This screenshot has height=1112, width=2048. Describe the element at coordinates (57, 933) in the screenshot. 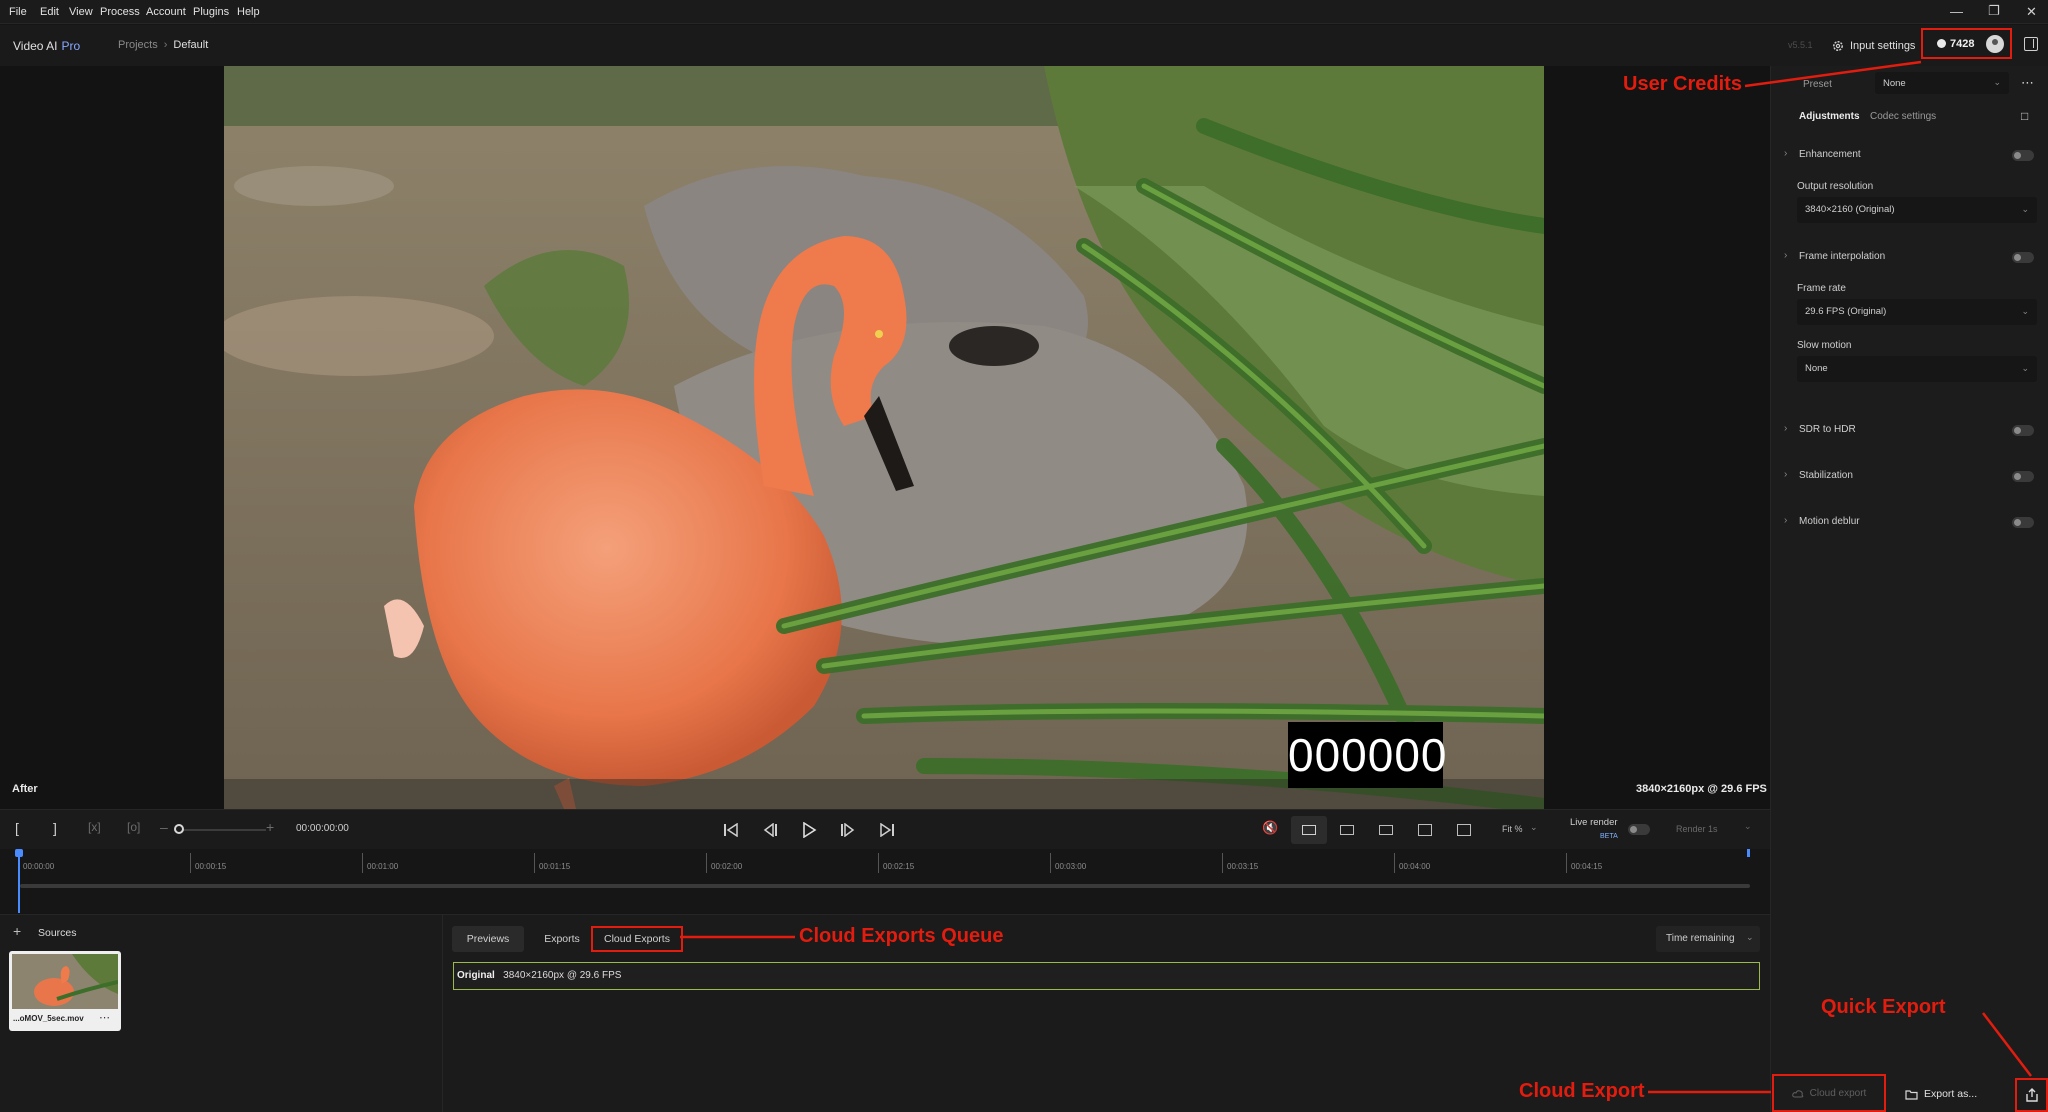

I see `sources-title: Sources` at that location.